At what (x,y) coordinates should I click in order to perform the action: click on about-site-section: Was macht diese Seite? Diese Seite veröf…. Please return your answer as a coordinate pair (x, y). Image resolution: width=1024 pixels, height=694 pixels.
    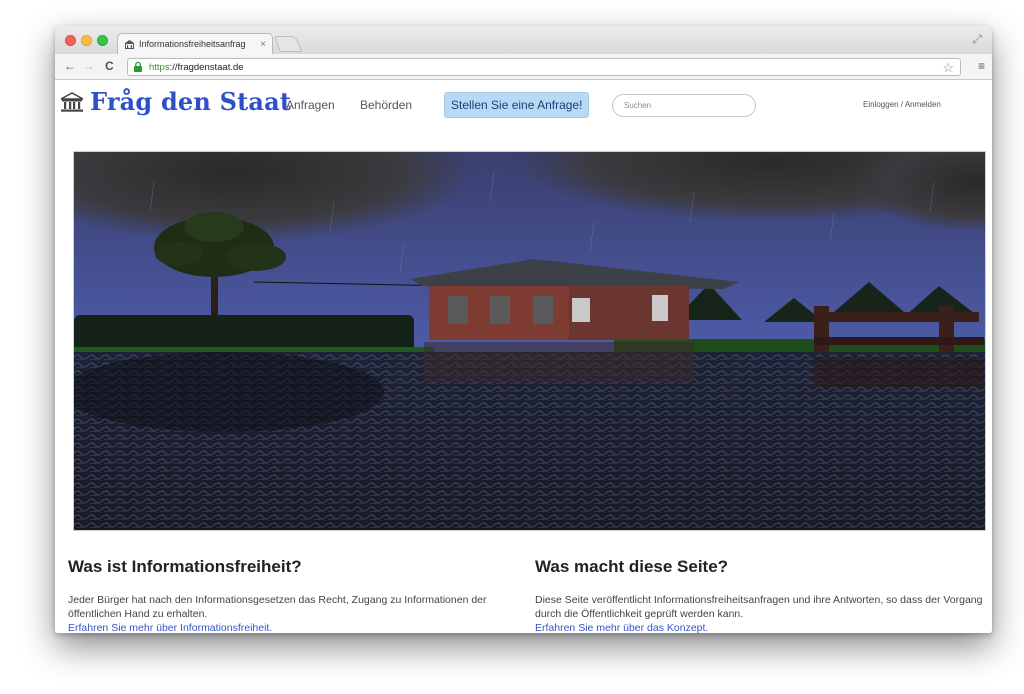
    Looking at the image, I should click on (760, 595).